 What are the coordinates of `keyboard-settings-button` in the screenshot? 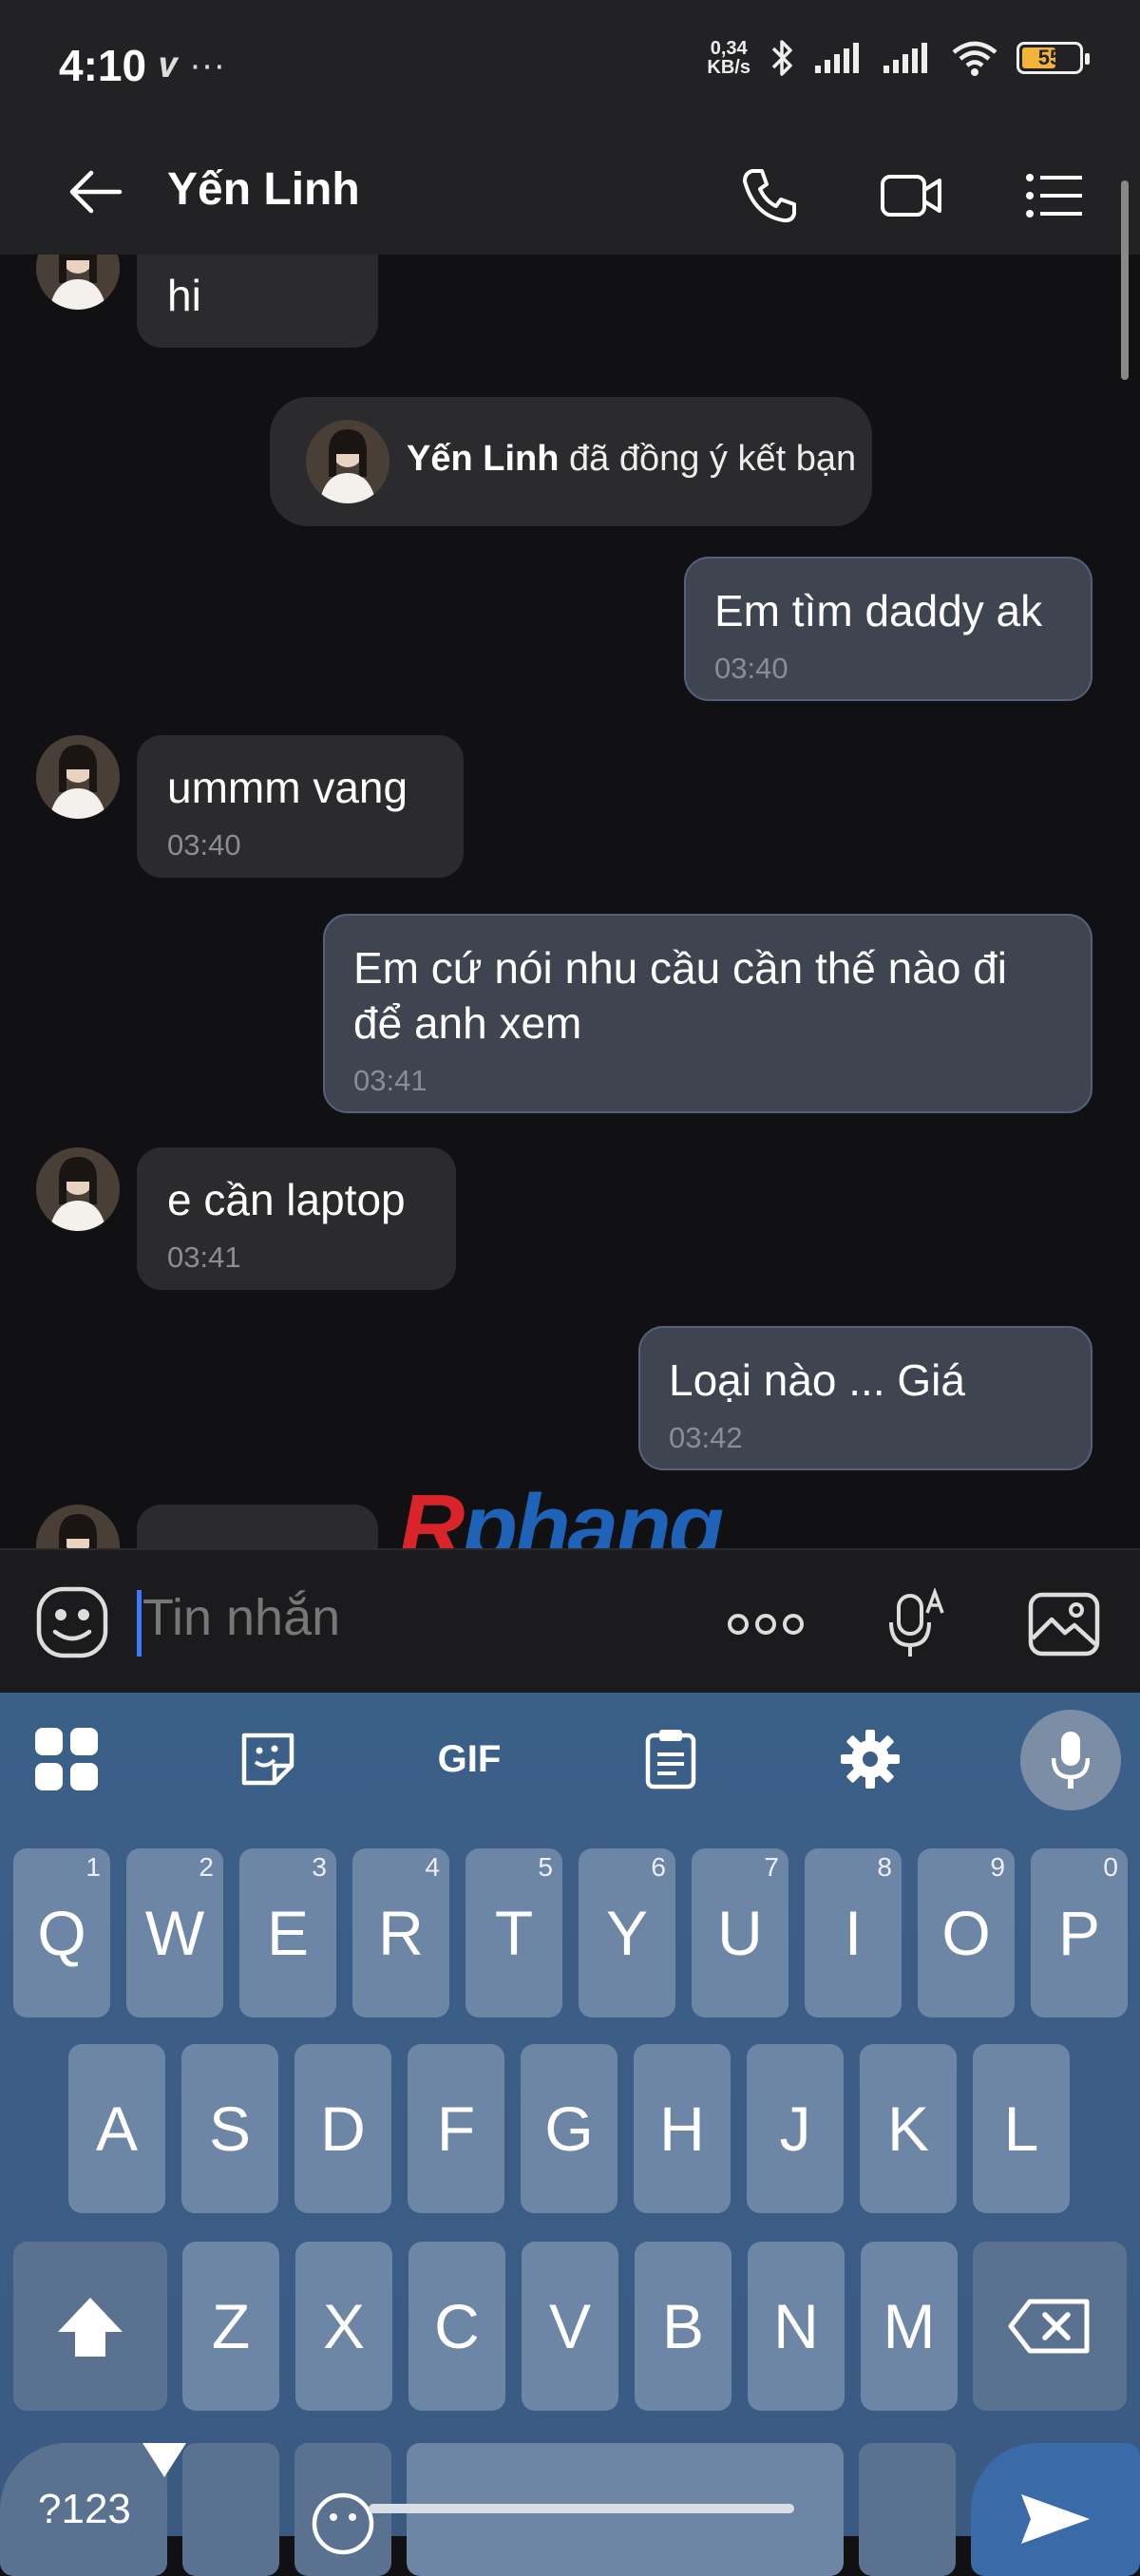 It's located at (870, 1759).